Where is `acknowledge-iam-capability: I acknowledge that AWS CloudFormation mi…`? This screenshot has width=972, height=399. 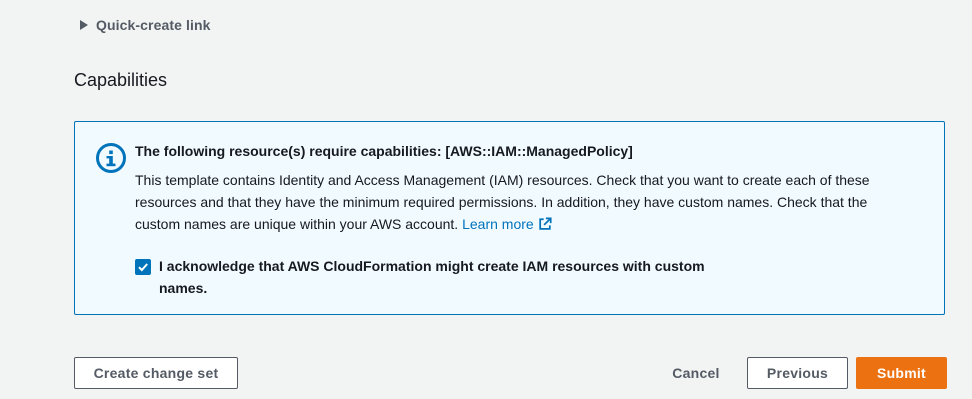
acknowledge-iam-capability: I acknowledge that AWS CloudFormation mi… is located at coordinates (445, 277).